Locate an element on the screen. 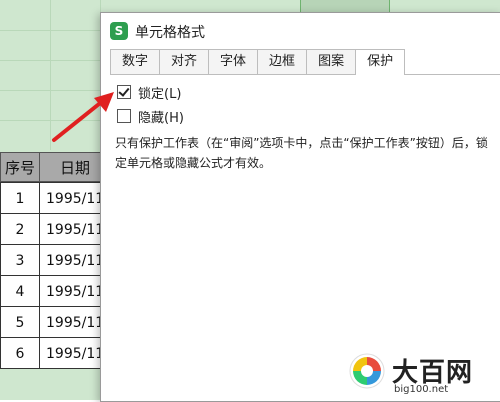 This screenshot has height=402, width=500. table-row: 2 1995/11 is located at coordinates (50, 229).